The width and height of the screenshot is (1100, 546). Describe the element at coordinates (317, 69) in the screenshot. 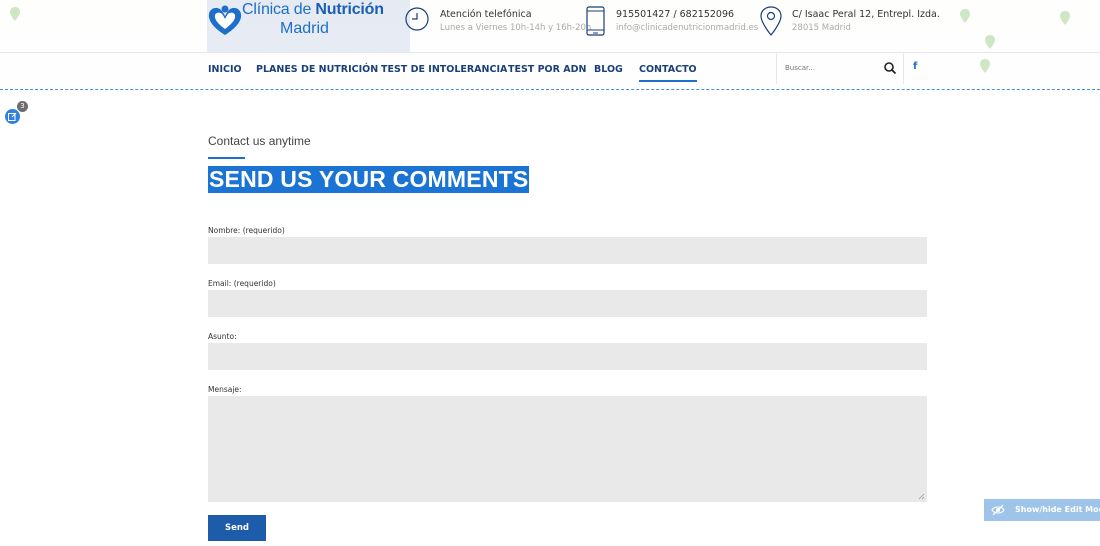

I see `nav-planes-de-nutricion: PLANES DE NUTRICIÓN` at that location.